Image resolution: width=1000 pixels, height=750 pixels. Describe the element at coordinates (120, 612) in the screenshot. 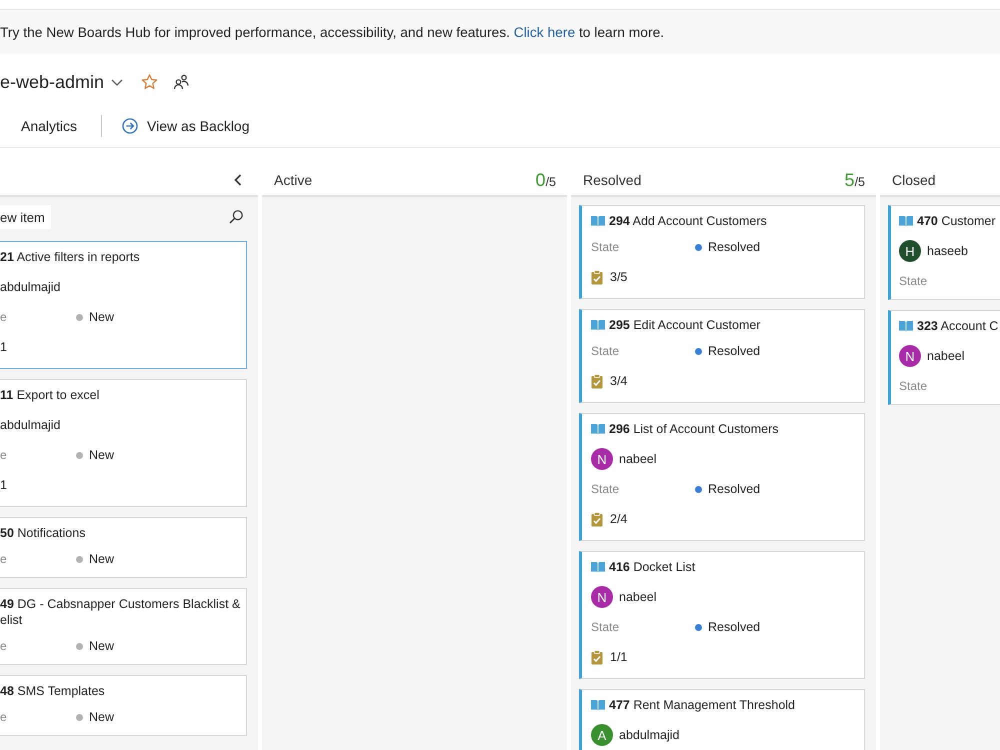

I see `work-item-title: 49 DG - Cabsnapper Customers Blacklist & elist` at that location.